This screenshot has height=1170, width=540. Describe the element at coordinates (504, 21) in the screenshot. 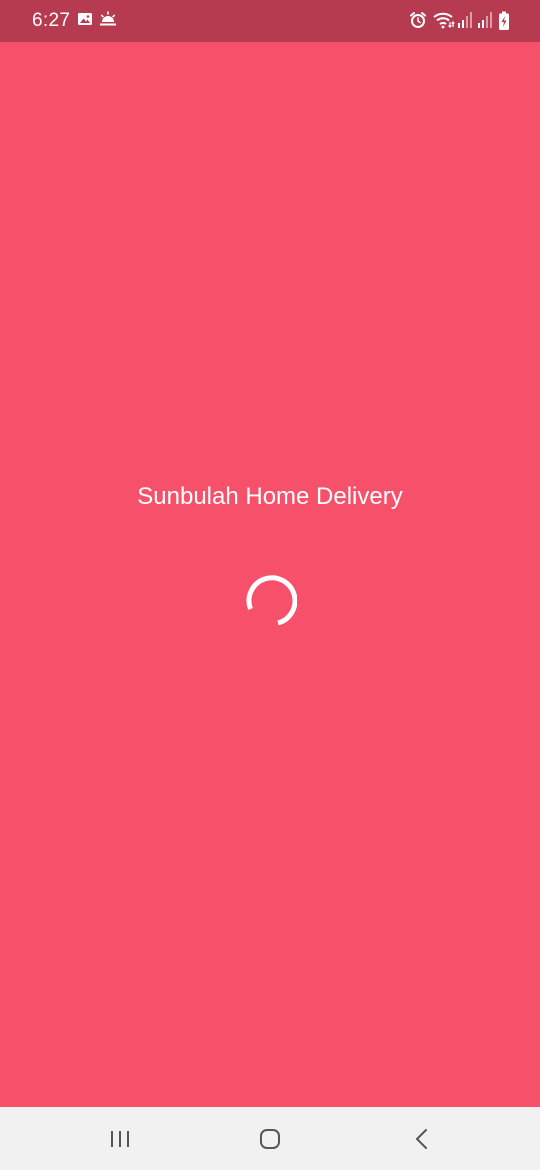

I see `battery-charging-icon` at that location.